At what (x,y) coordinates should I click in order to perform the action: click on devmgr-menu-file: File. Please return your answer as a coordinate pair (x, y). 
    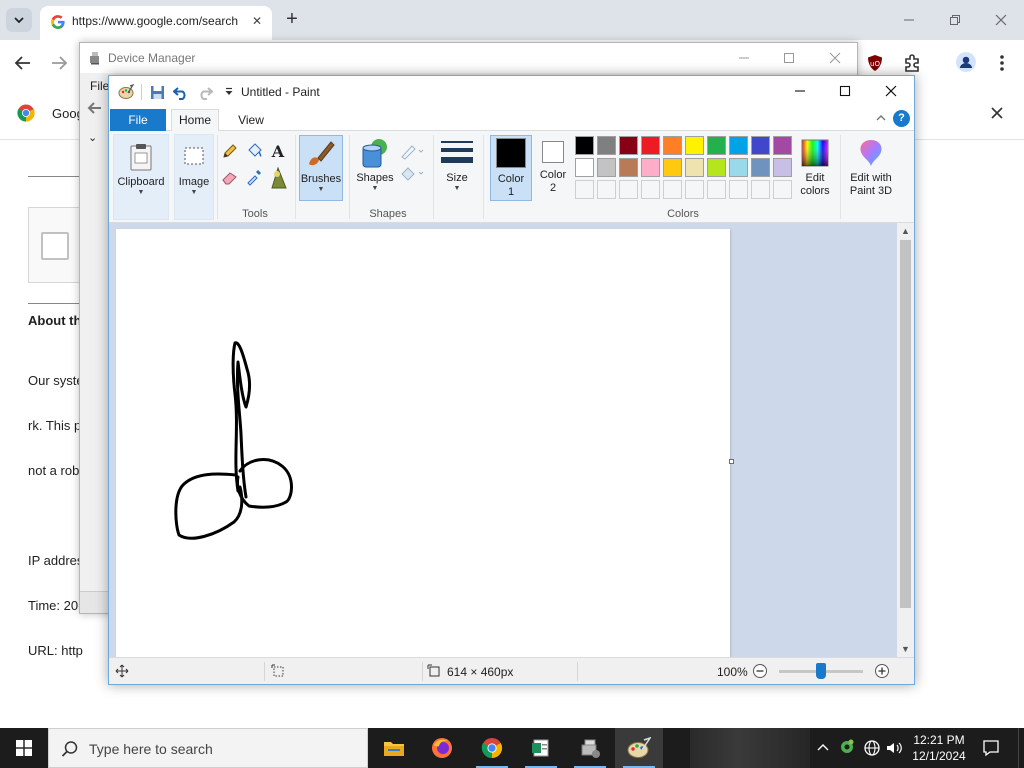
    Looking at the image, I should click on (99, 86).